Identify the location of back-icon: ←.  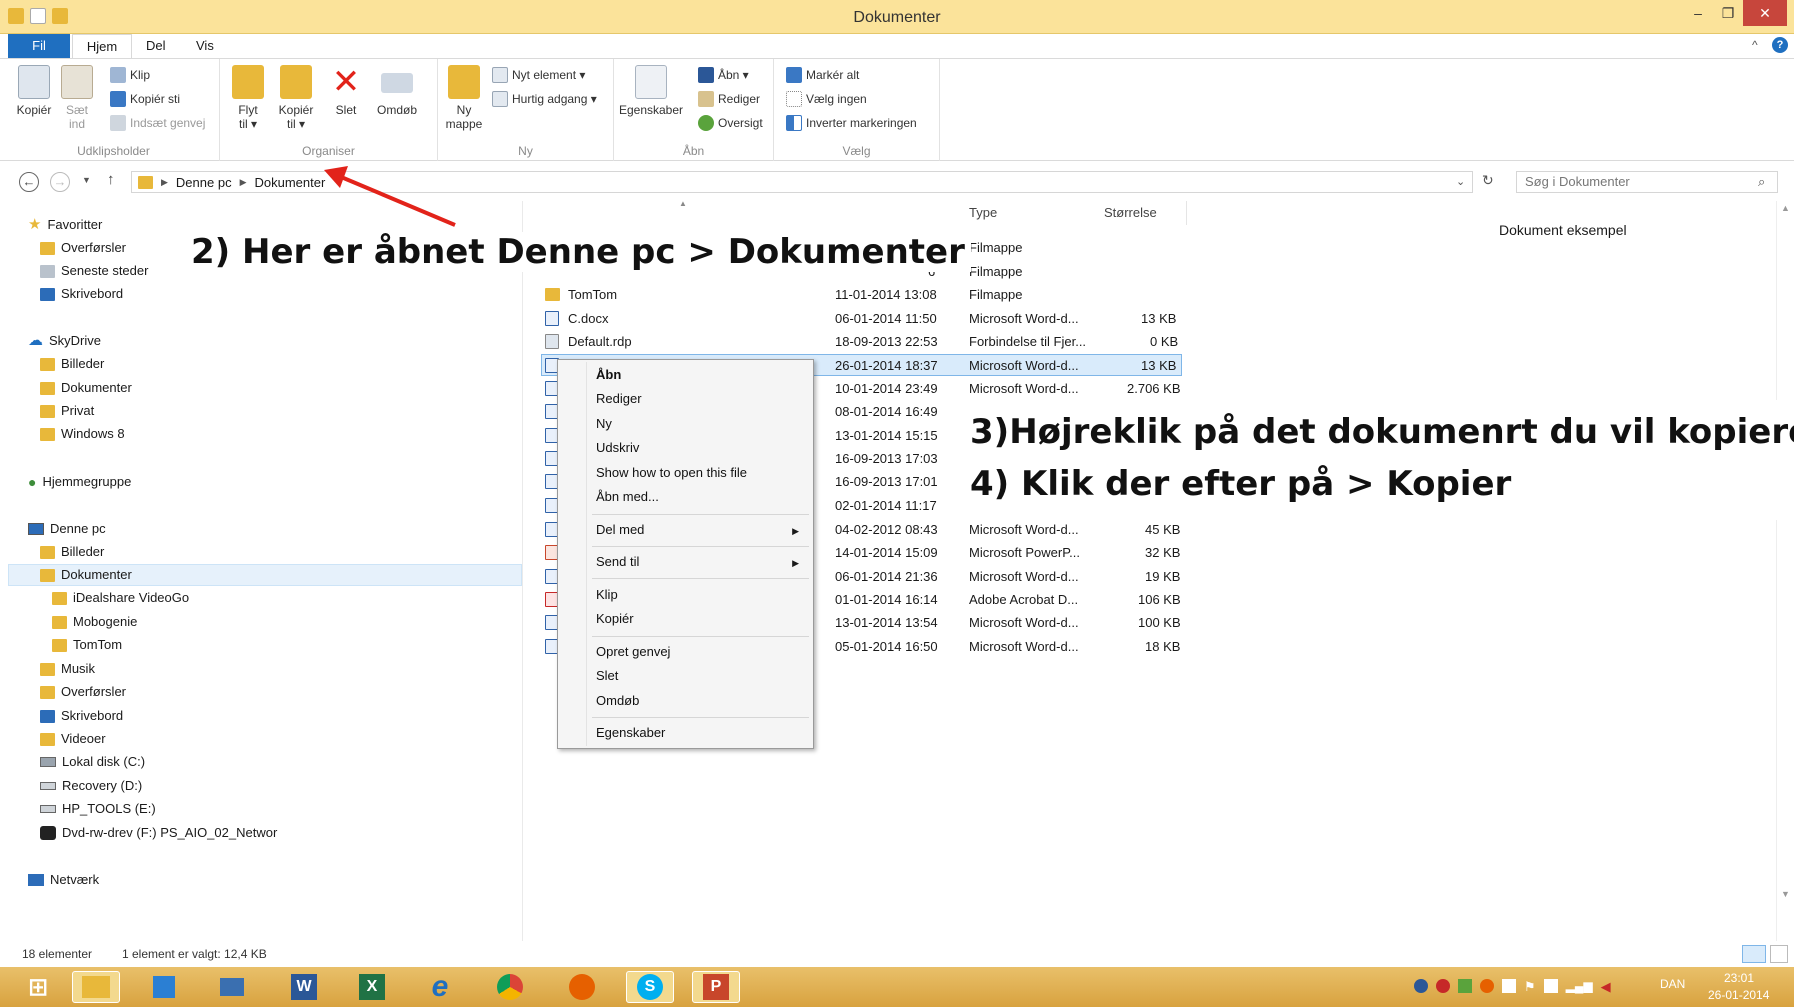
(29, 182).